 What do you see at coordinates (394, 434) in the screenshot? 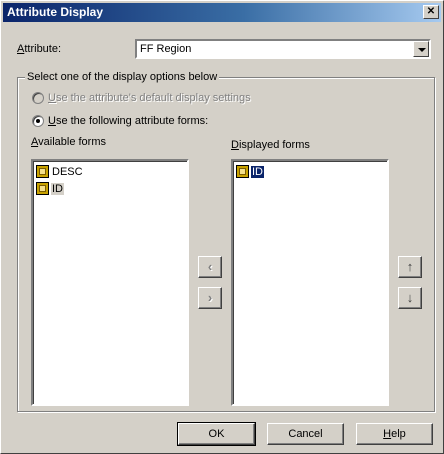
I see `help-button: Help` at bounding box center [394, 434].